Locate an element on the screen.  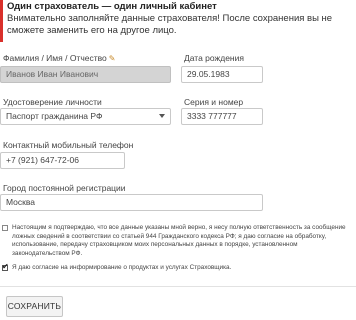
full-name-label: Фамилия / Имя / Отчество ✎ is located at coordinates (59, 58).